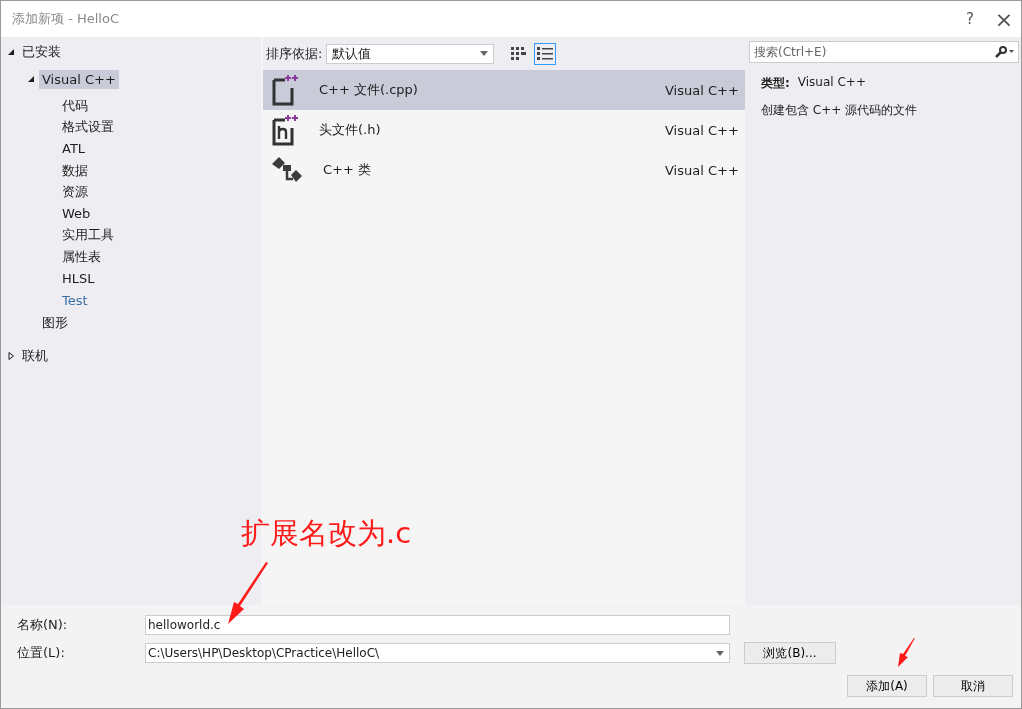 The width and height of the screenshot is (1022, 709). Describe the element at coordinates (35, 355) in the screenshot. I see `tree-item: 联机` at that location.